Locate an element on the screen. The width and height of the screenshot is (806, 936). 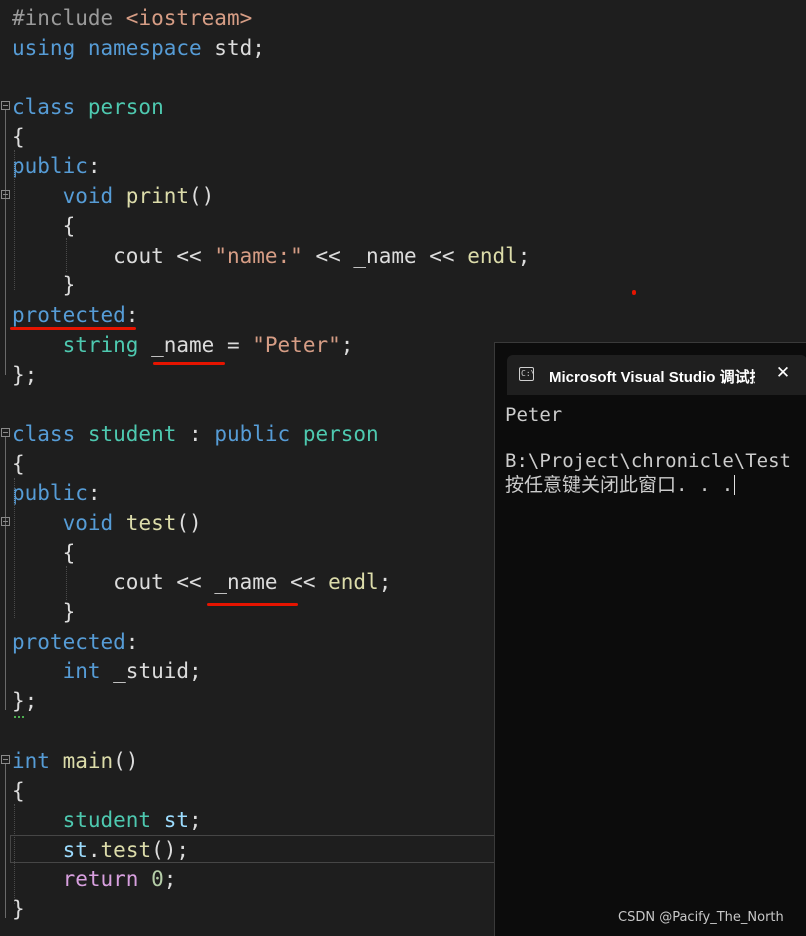
code-token: print is located at coordinates (157, 196).